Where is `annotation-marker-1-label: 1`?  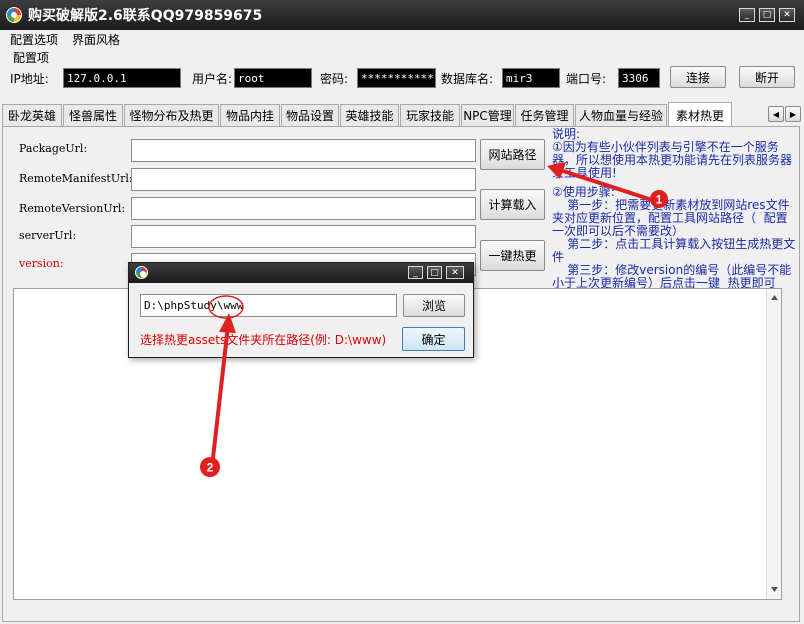
annotation-marker-1-label: 1 is located at coordinates (659, 200).